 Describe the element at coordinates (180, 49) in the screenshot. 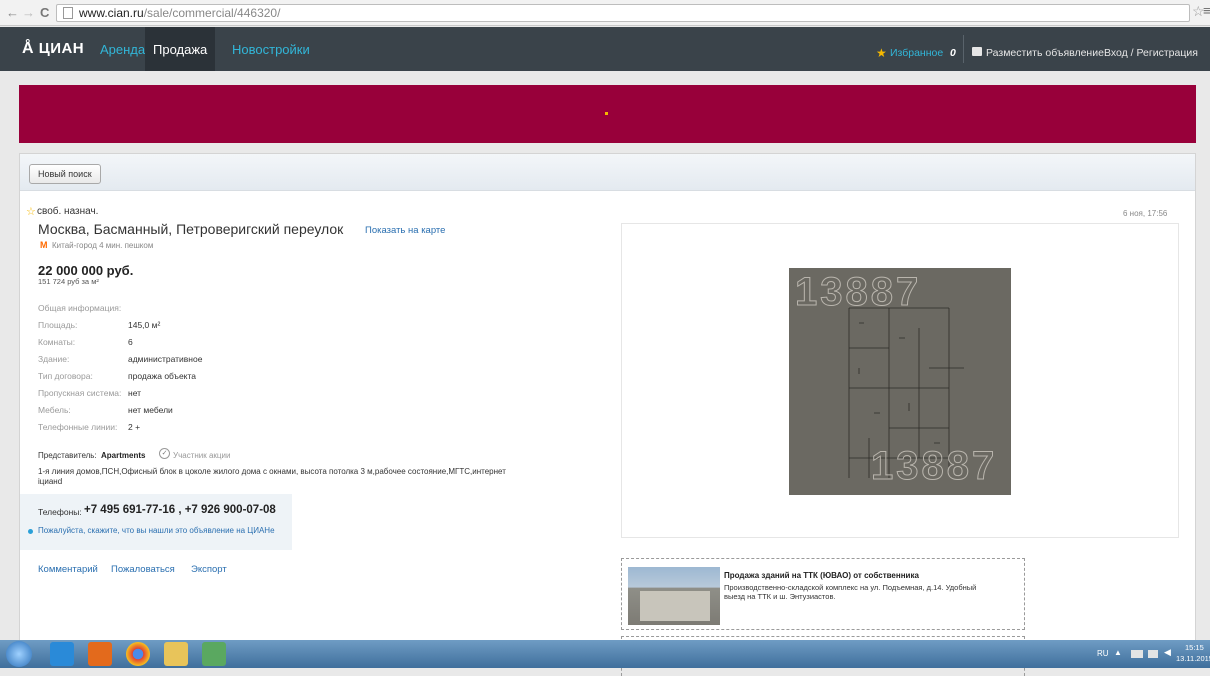

I see `nav-sale: Продажа` at that location.